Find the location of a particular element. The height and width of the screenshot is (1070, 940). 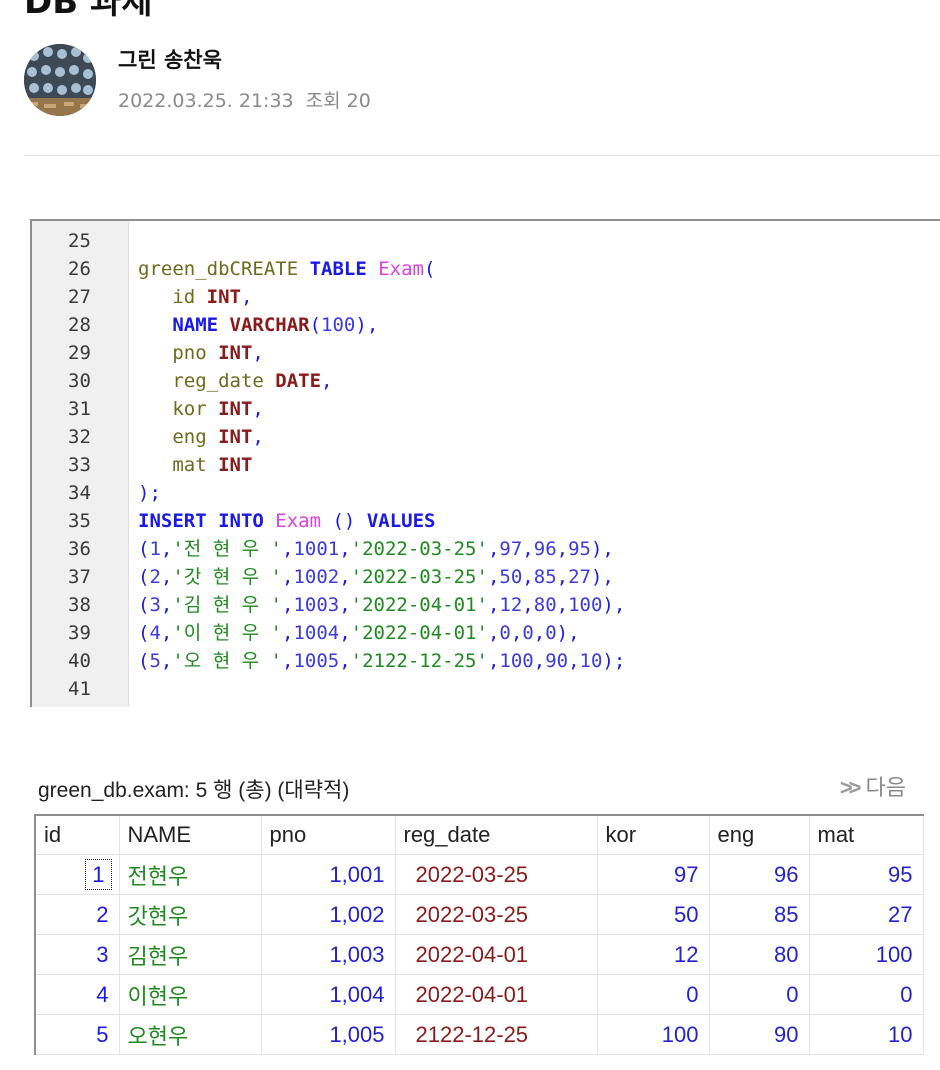

table-cell-eng: 80 is located at coordinates (759, 954).